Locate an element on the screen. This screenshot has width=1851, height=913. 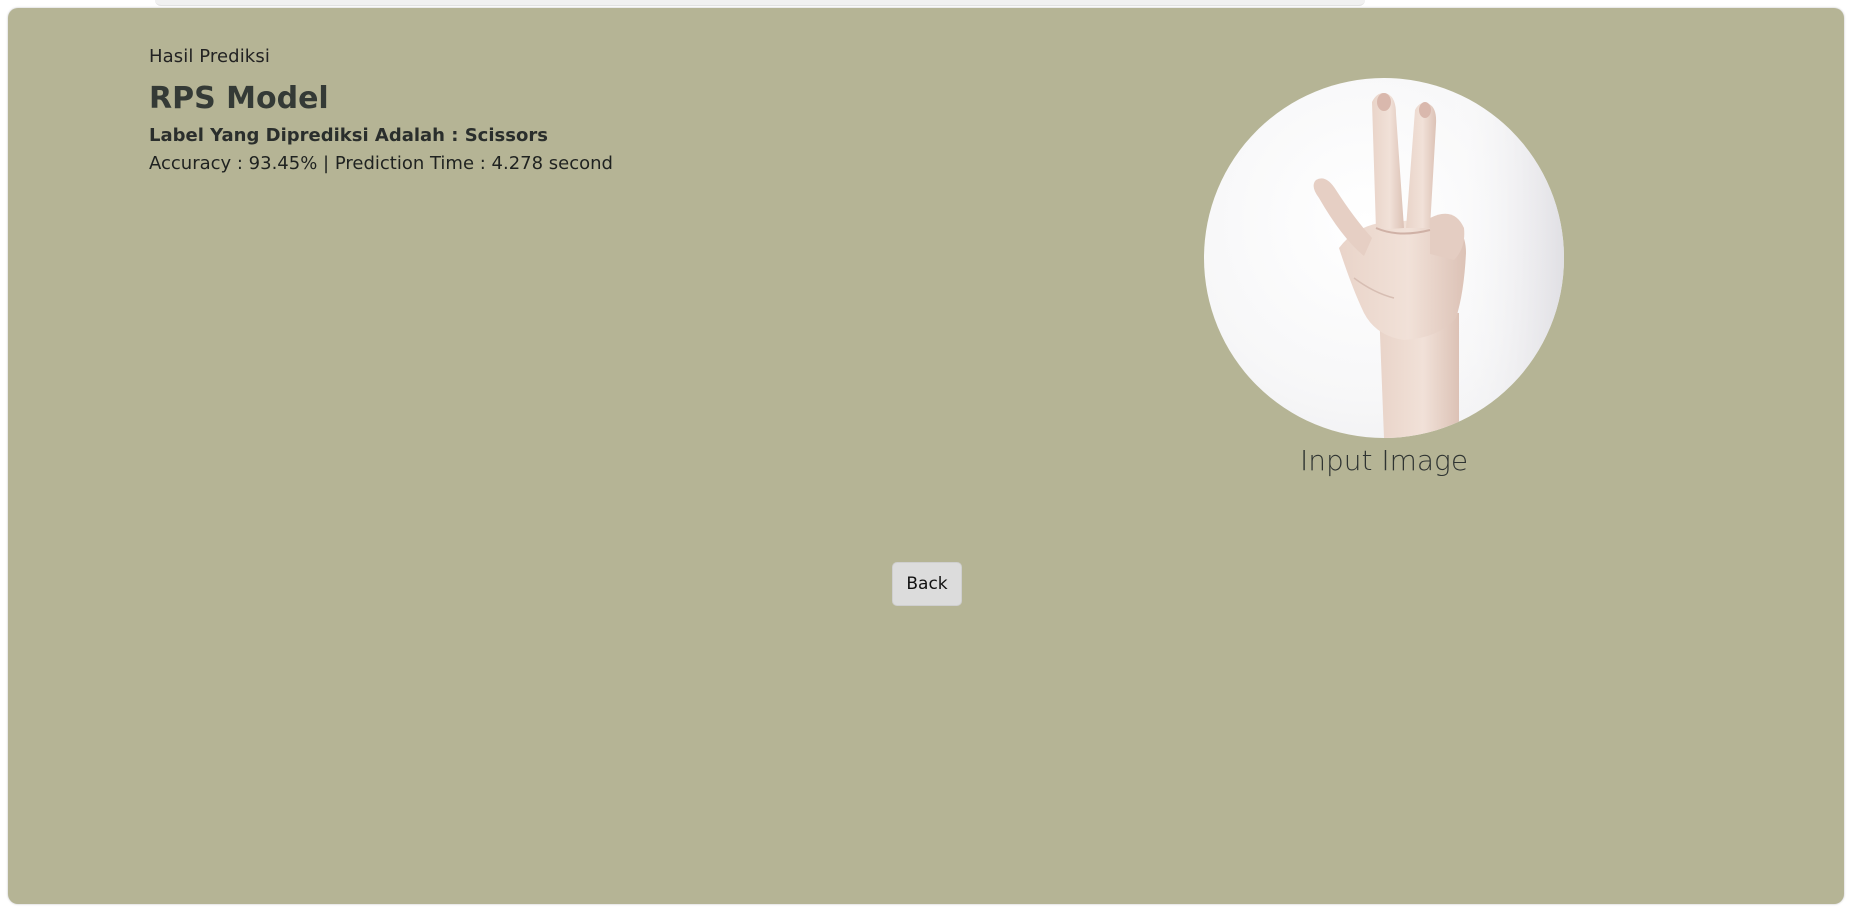
input-image is located at coordinates (1384, 258).